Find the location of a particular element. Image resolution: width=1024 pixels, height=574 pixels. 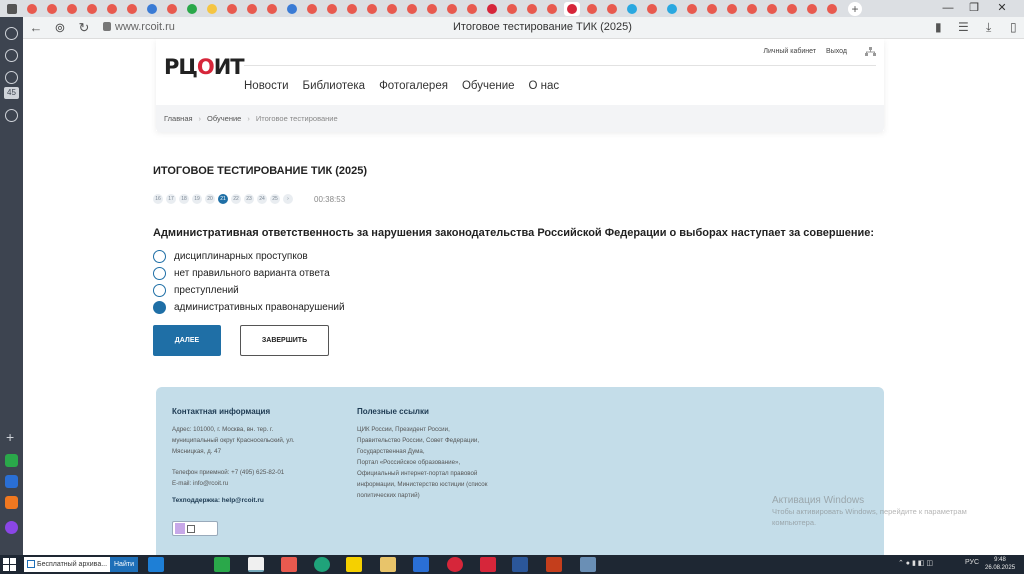

opera-icon is located at coordinates (455, 564).